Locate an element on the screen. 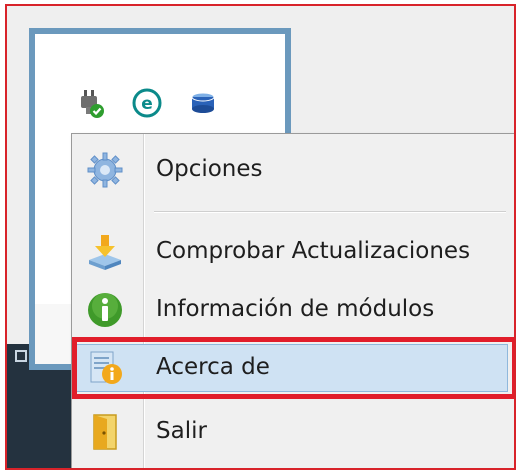 Image resolution: width=517 pixels, height=470 pixels. eset-icon: e is located at coordinates (147, 103).